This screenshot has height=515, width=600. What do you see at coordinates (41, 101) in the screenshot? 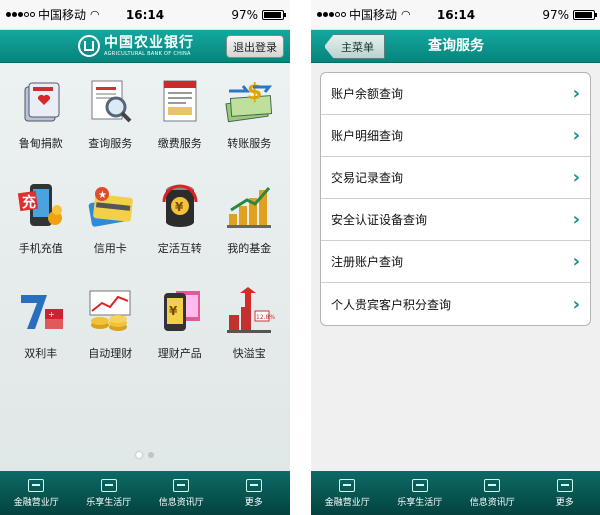
I see `donation-box-icon` at bounding box center [41, 101].